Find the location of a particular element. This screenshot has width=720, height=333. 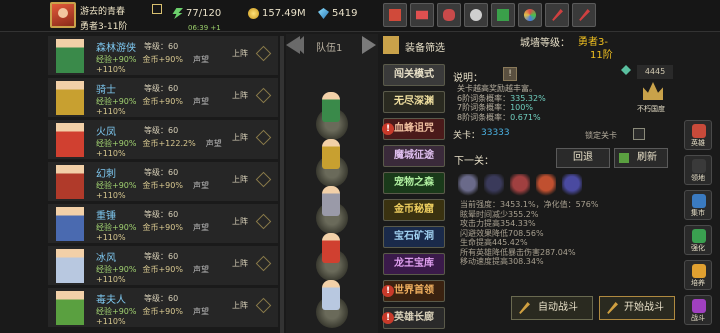

hero-row: 毒夫人 等级：60 经验+90% 金币+90% 声望 +110% 上阵 is located at coordinates (163, 308).